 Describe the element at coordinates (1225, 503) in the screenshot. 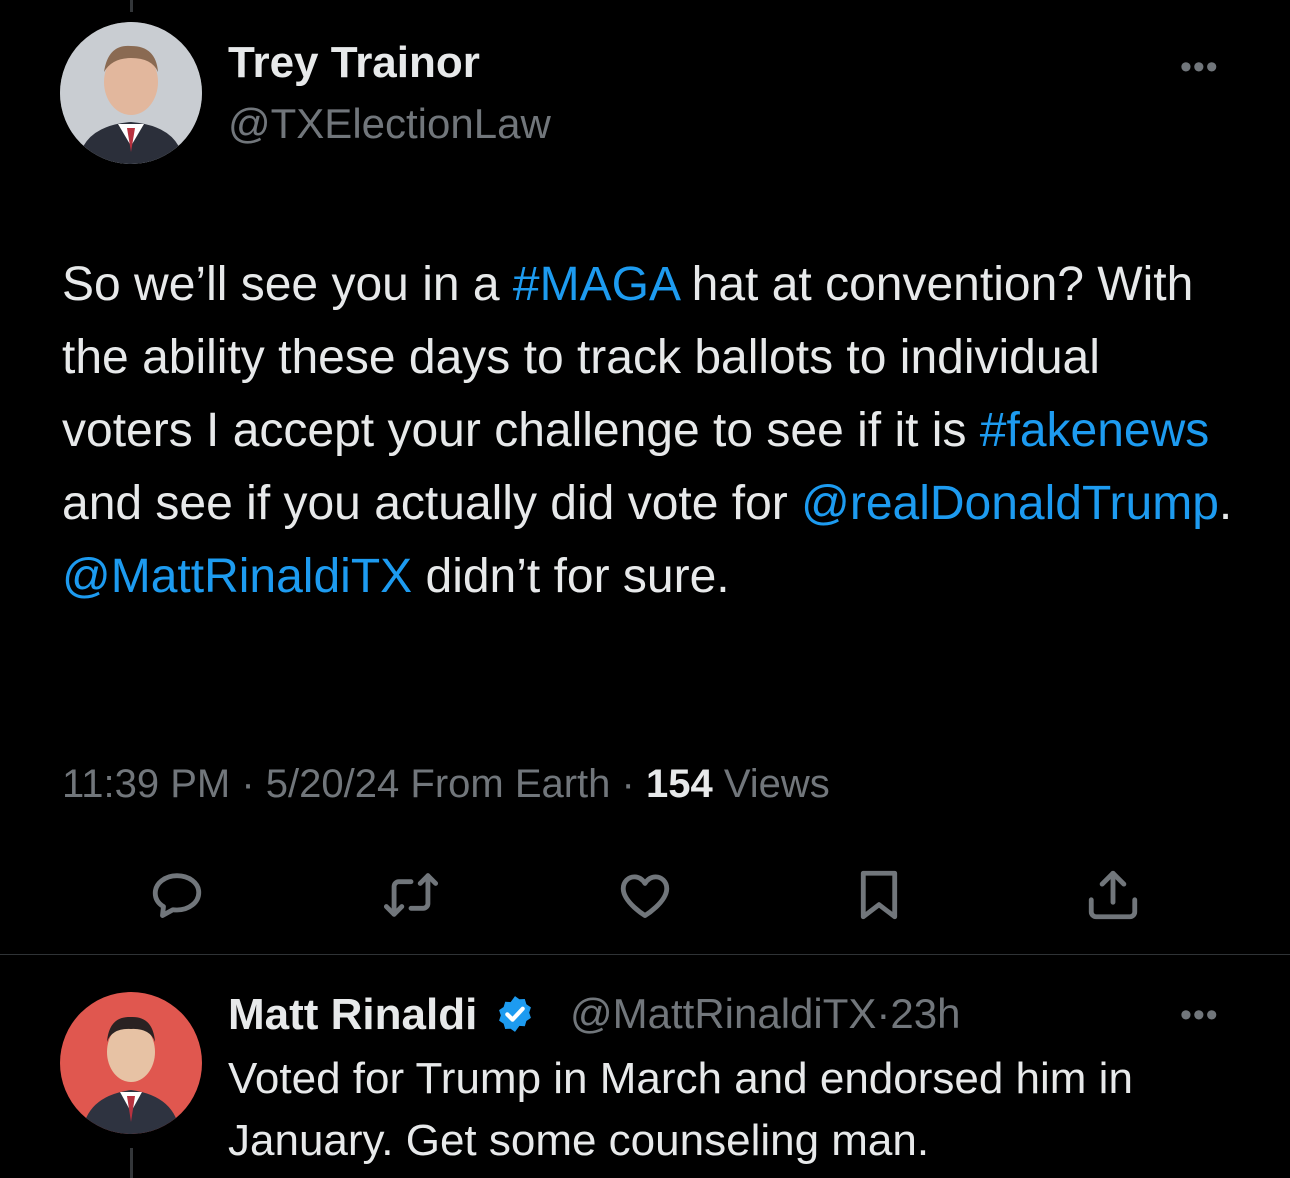

I see `text-segment: .` at that location.